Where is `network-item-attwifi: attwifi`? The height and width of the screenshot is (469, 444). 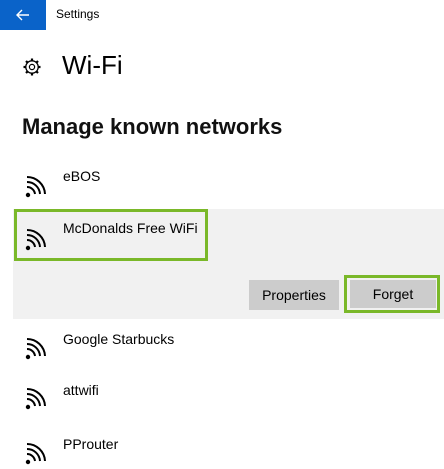
network-item-attwifi: attwifi is located at coordinates (222, 395).